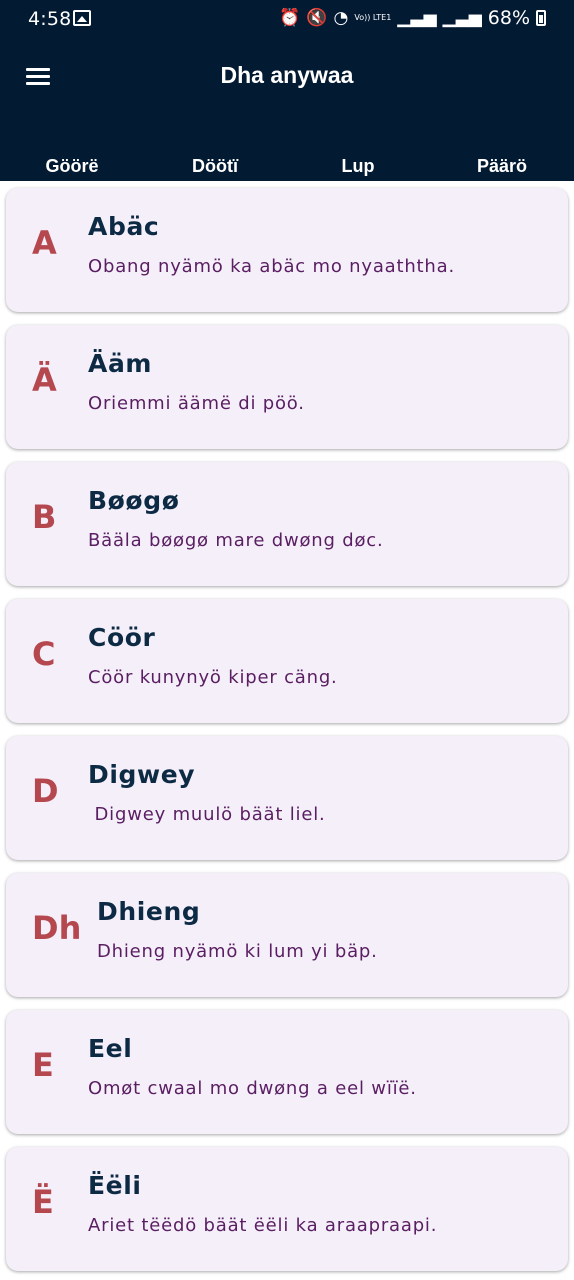 Image resolution: width=574 pixels, height=1280 pixels. What do you see at coordinates (110, 1048) in the screenshot?
I see `entry-word: Eel` at bounding box center [110, 1048].